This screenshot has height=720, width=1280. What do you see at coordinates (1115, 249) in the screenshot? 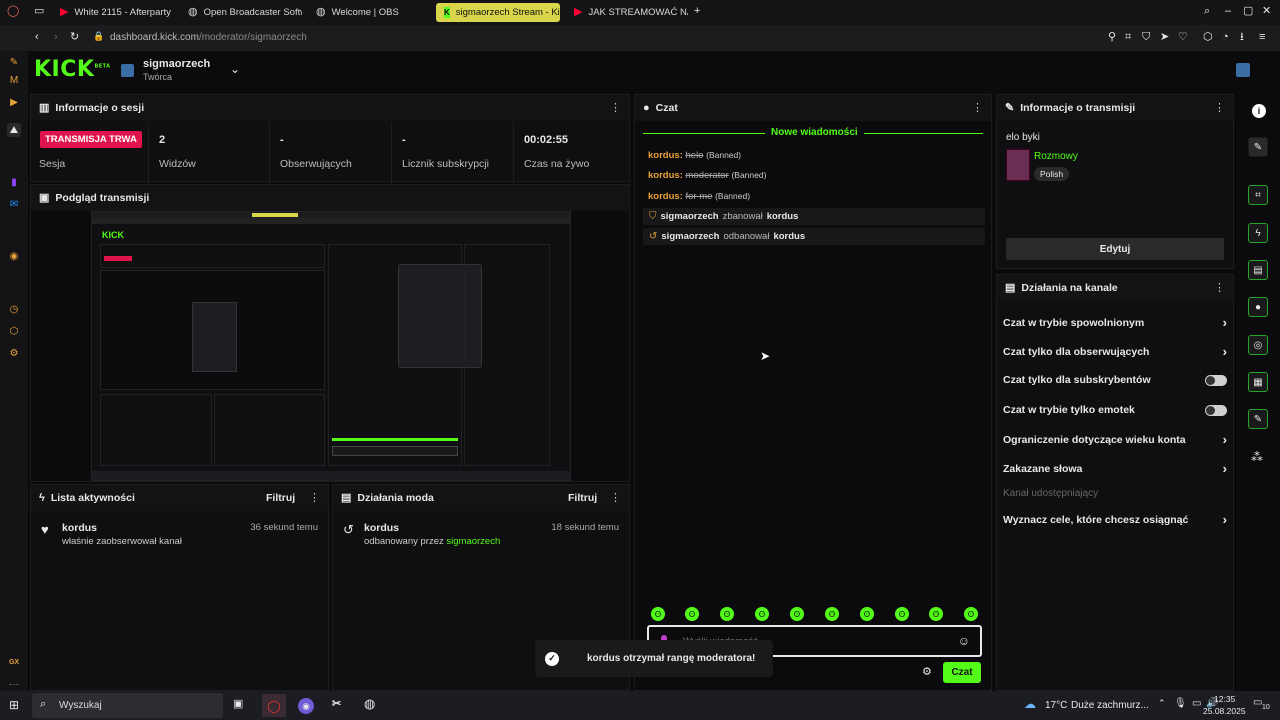
I see `edit-stream-button: Edytuj` at bounding box center [1115, 249].